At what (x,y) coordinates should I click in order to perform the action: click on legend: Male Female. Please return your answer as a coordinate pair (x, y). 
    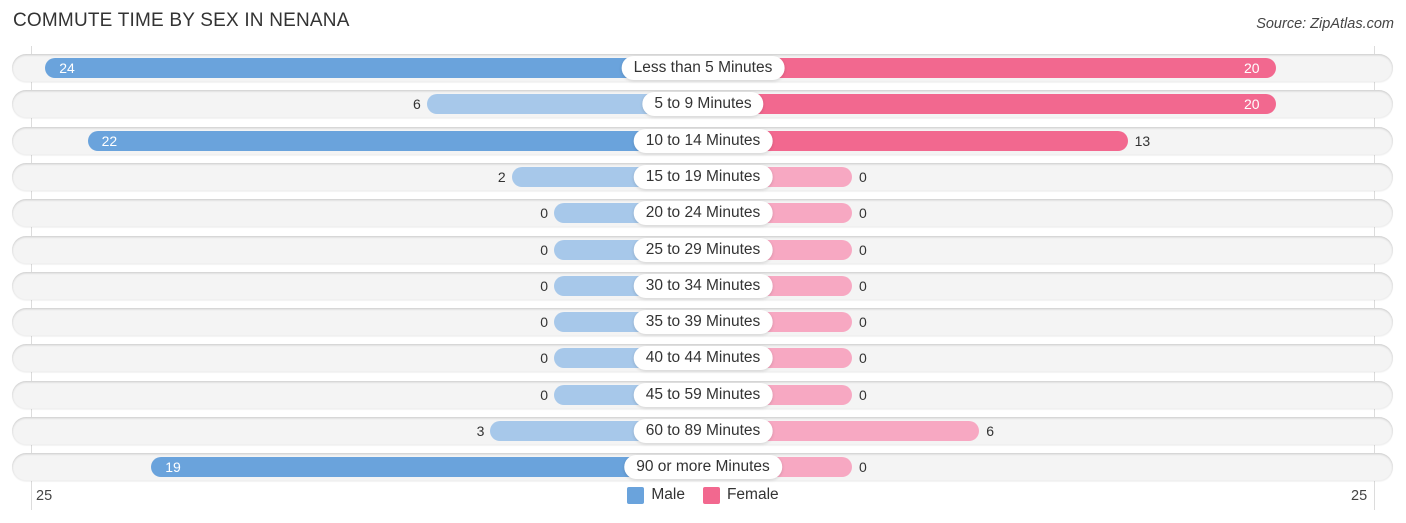
    Looking at the image, I should click on (703, 495).